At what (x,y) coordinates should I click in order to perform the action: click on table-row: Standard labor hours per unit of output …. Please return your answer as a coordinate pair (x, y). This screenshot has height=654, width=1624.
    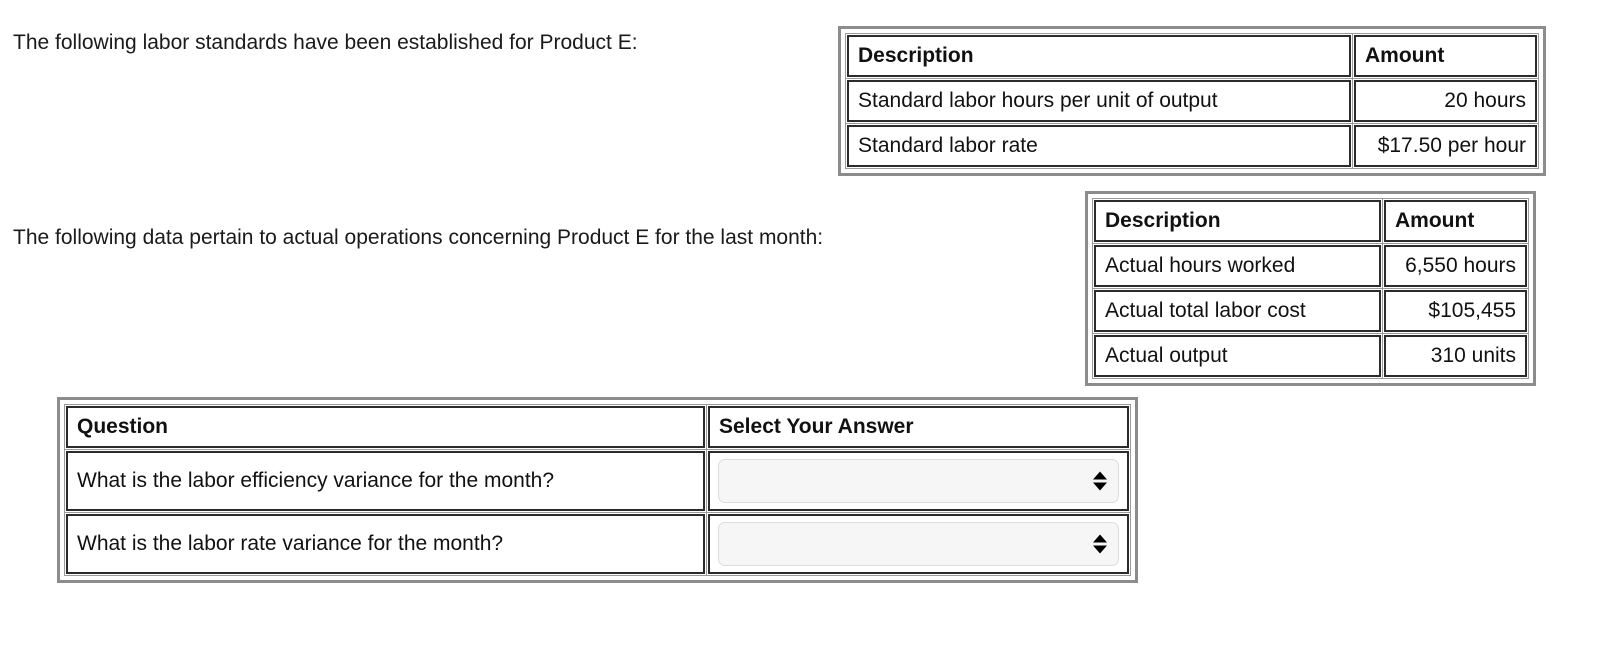
    Looking at the image, I should click on (1192, 101).